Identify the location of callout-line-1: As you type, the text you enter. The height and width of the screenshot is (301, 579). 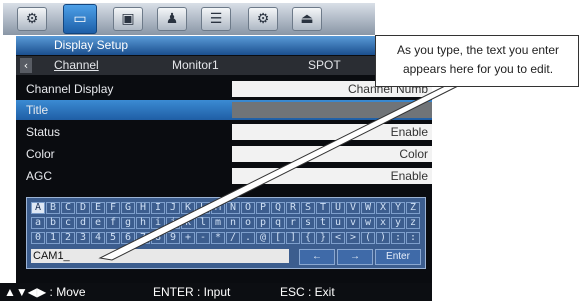
(478, 50).